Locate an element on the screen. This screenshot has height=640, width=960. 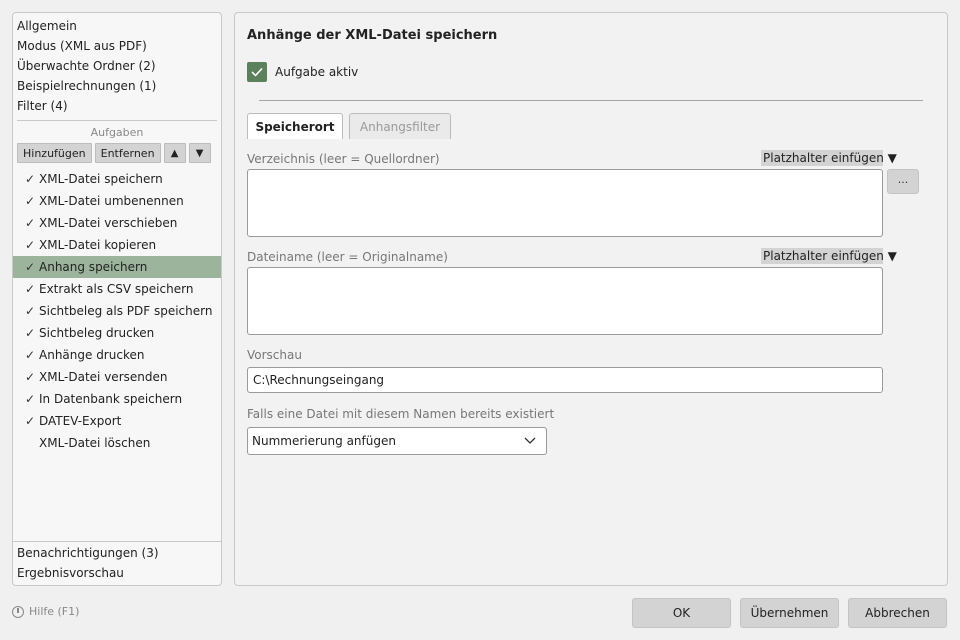
task-label: XML-Datei speichern is located at coordinates (101, 179).